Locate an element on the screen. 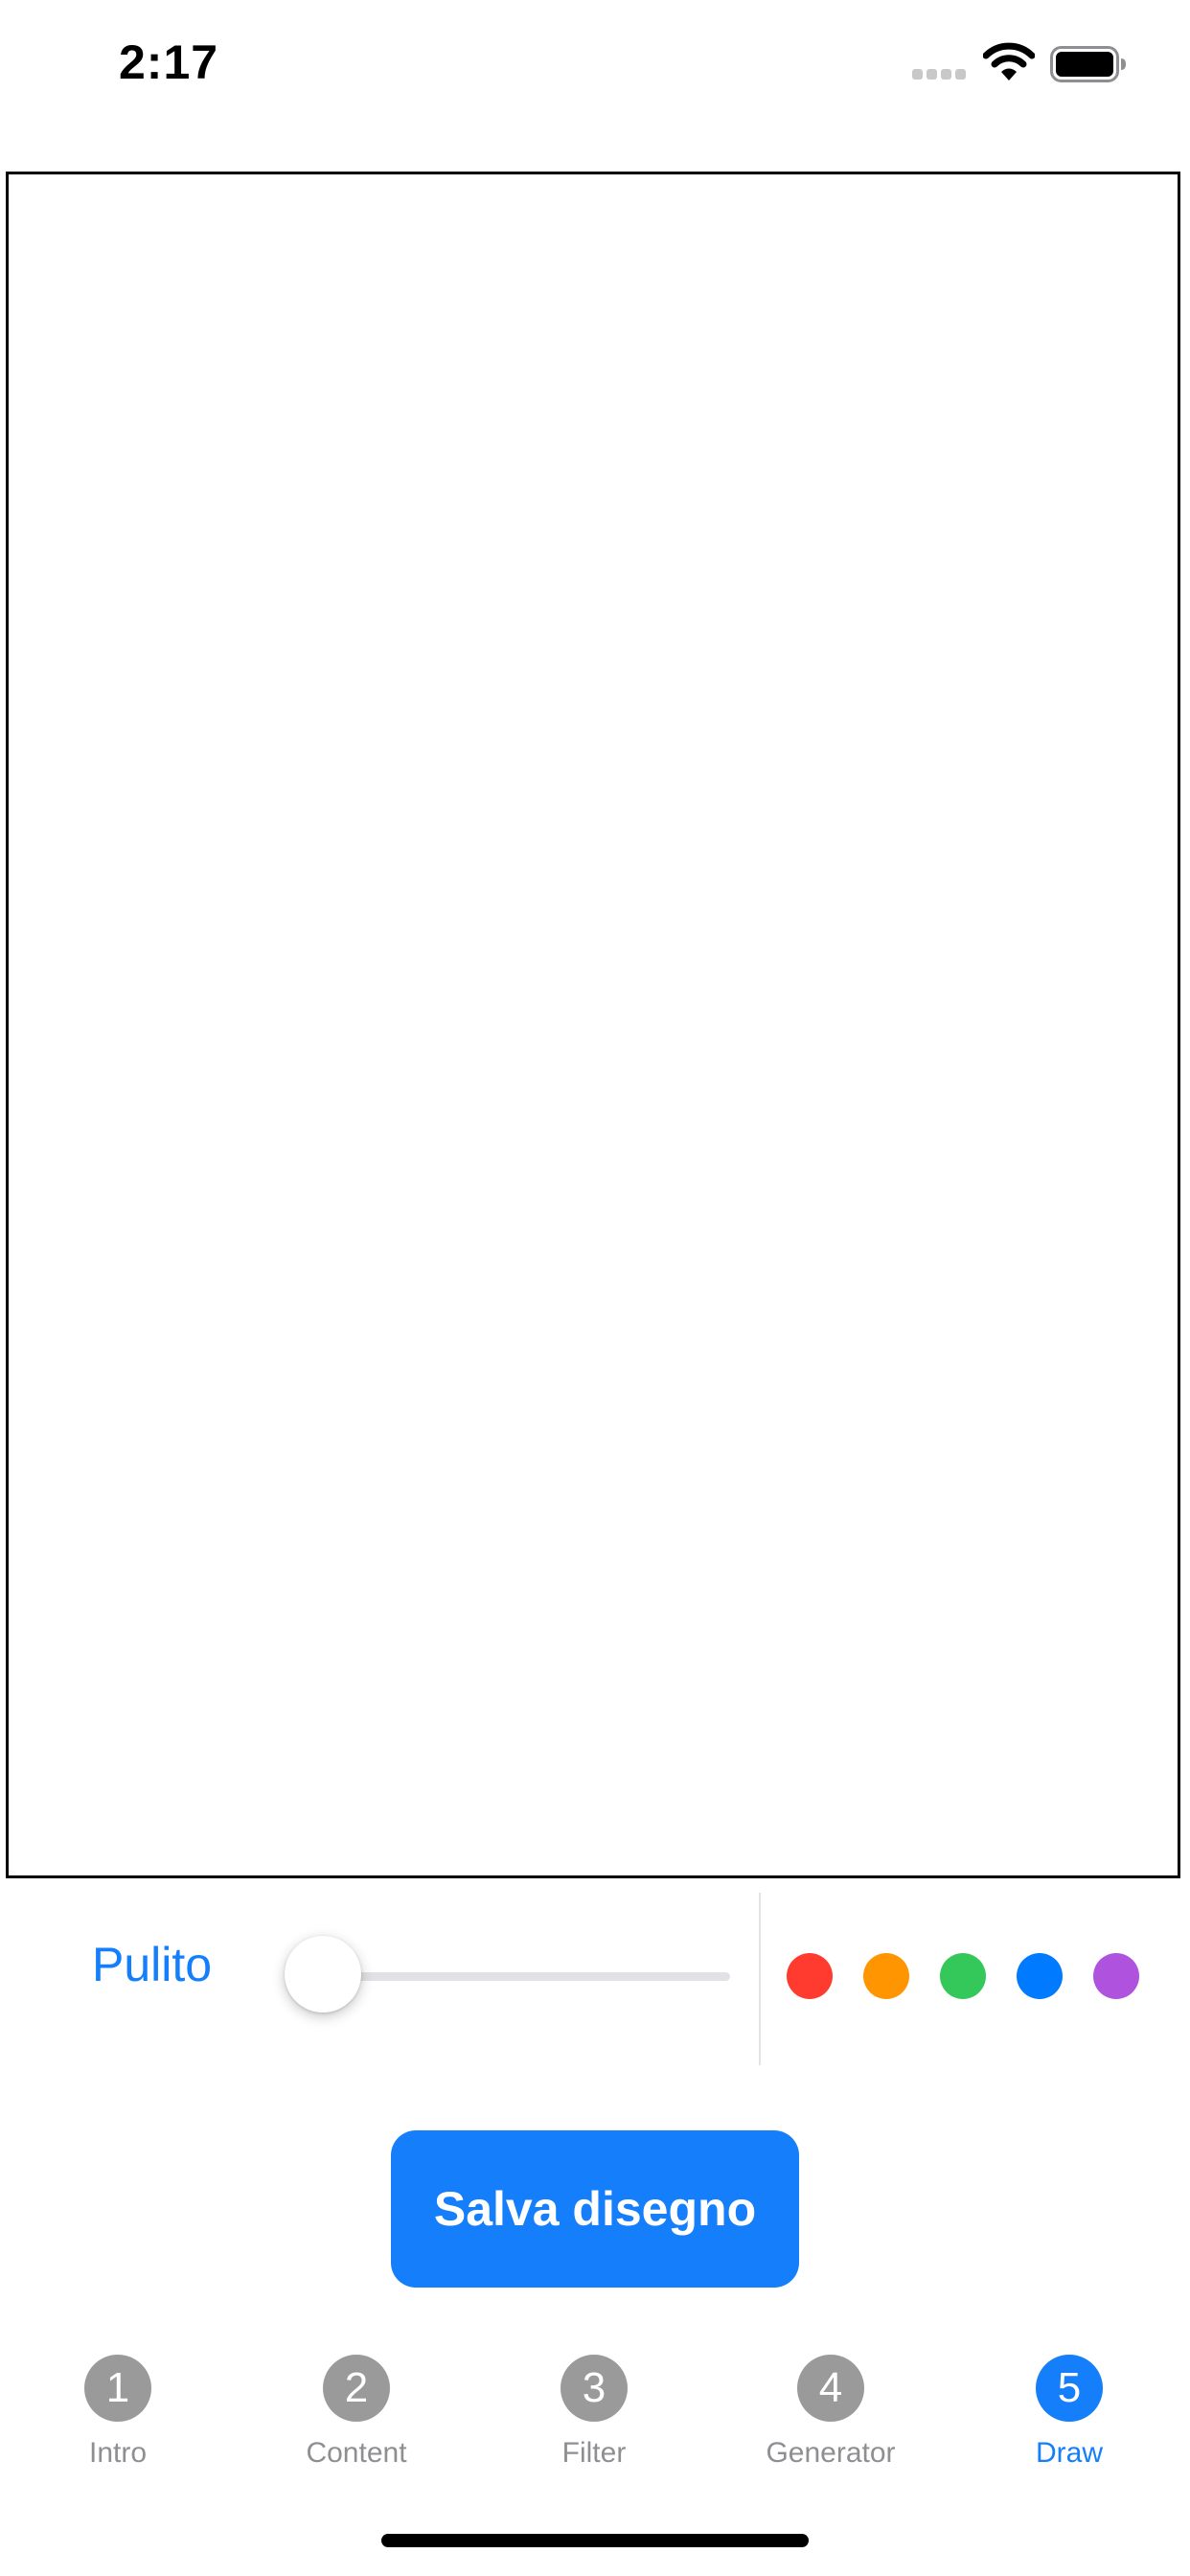 The width and height of the screenshot is (1190, 2576). stroke-width-slider is located at coordinates (510, 1975).